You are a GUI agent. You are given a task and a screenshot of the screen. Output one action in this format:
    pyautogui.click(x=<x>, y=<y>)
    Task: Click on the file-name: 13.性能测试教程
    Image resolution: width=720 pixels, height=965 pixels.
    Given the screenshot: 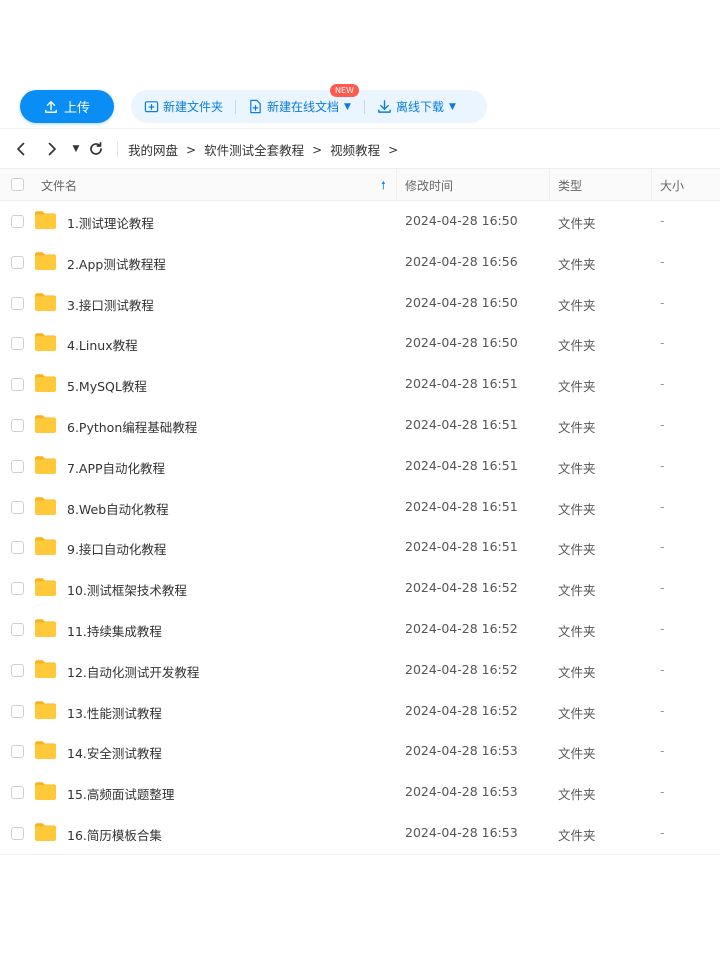 What is the action you would take?
    pyautogui.click(x=114, y=712)
    